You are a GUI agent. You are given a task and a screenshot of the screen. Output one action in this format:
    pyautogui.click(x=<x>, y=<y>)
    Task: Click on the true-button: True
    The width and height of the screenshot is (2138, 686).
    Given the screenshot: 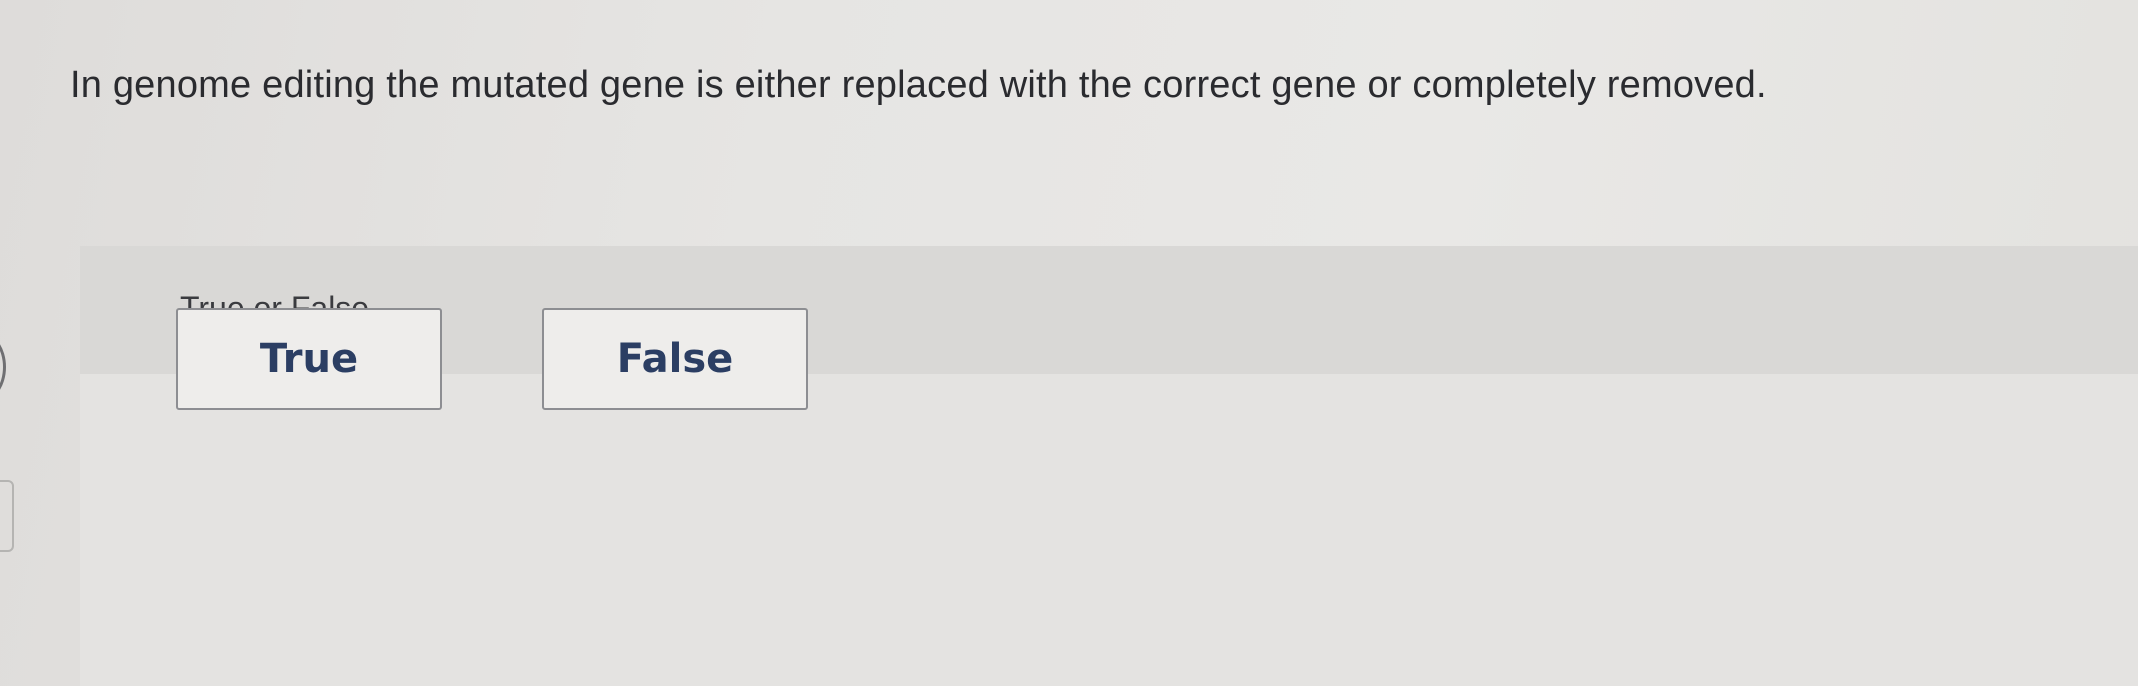 What is the action you would take?
    pyautogui.click(x=309, y=359)
    